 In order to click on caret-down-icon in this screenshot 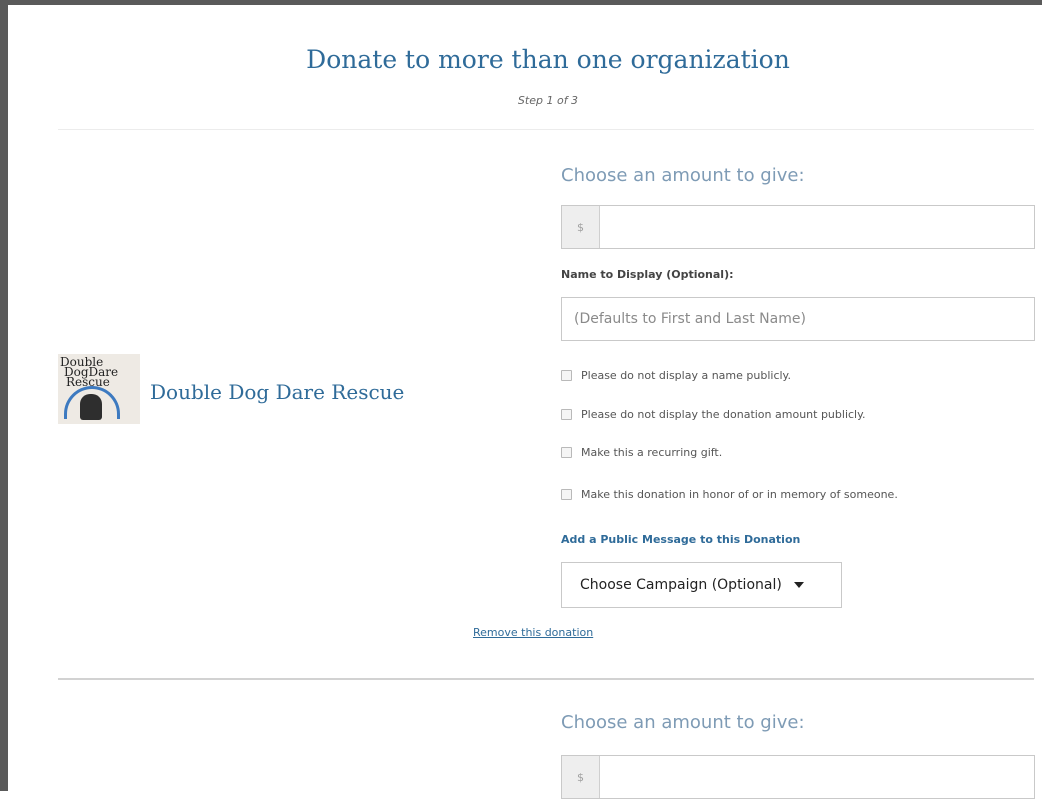, I will do `click(798, 585)`.